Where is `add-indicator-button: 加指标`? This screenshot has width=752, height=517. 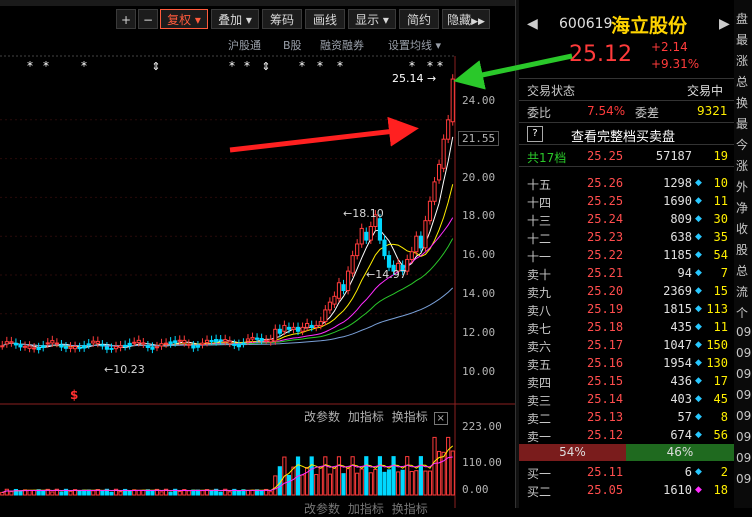 add-indicator-button: 加指标 is located at coordinates (366, 417).